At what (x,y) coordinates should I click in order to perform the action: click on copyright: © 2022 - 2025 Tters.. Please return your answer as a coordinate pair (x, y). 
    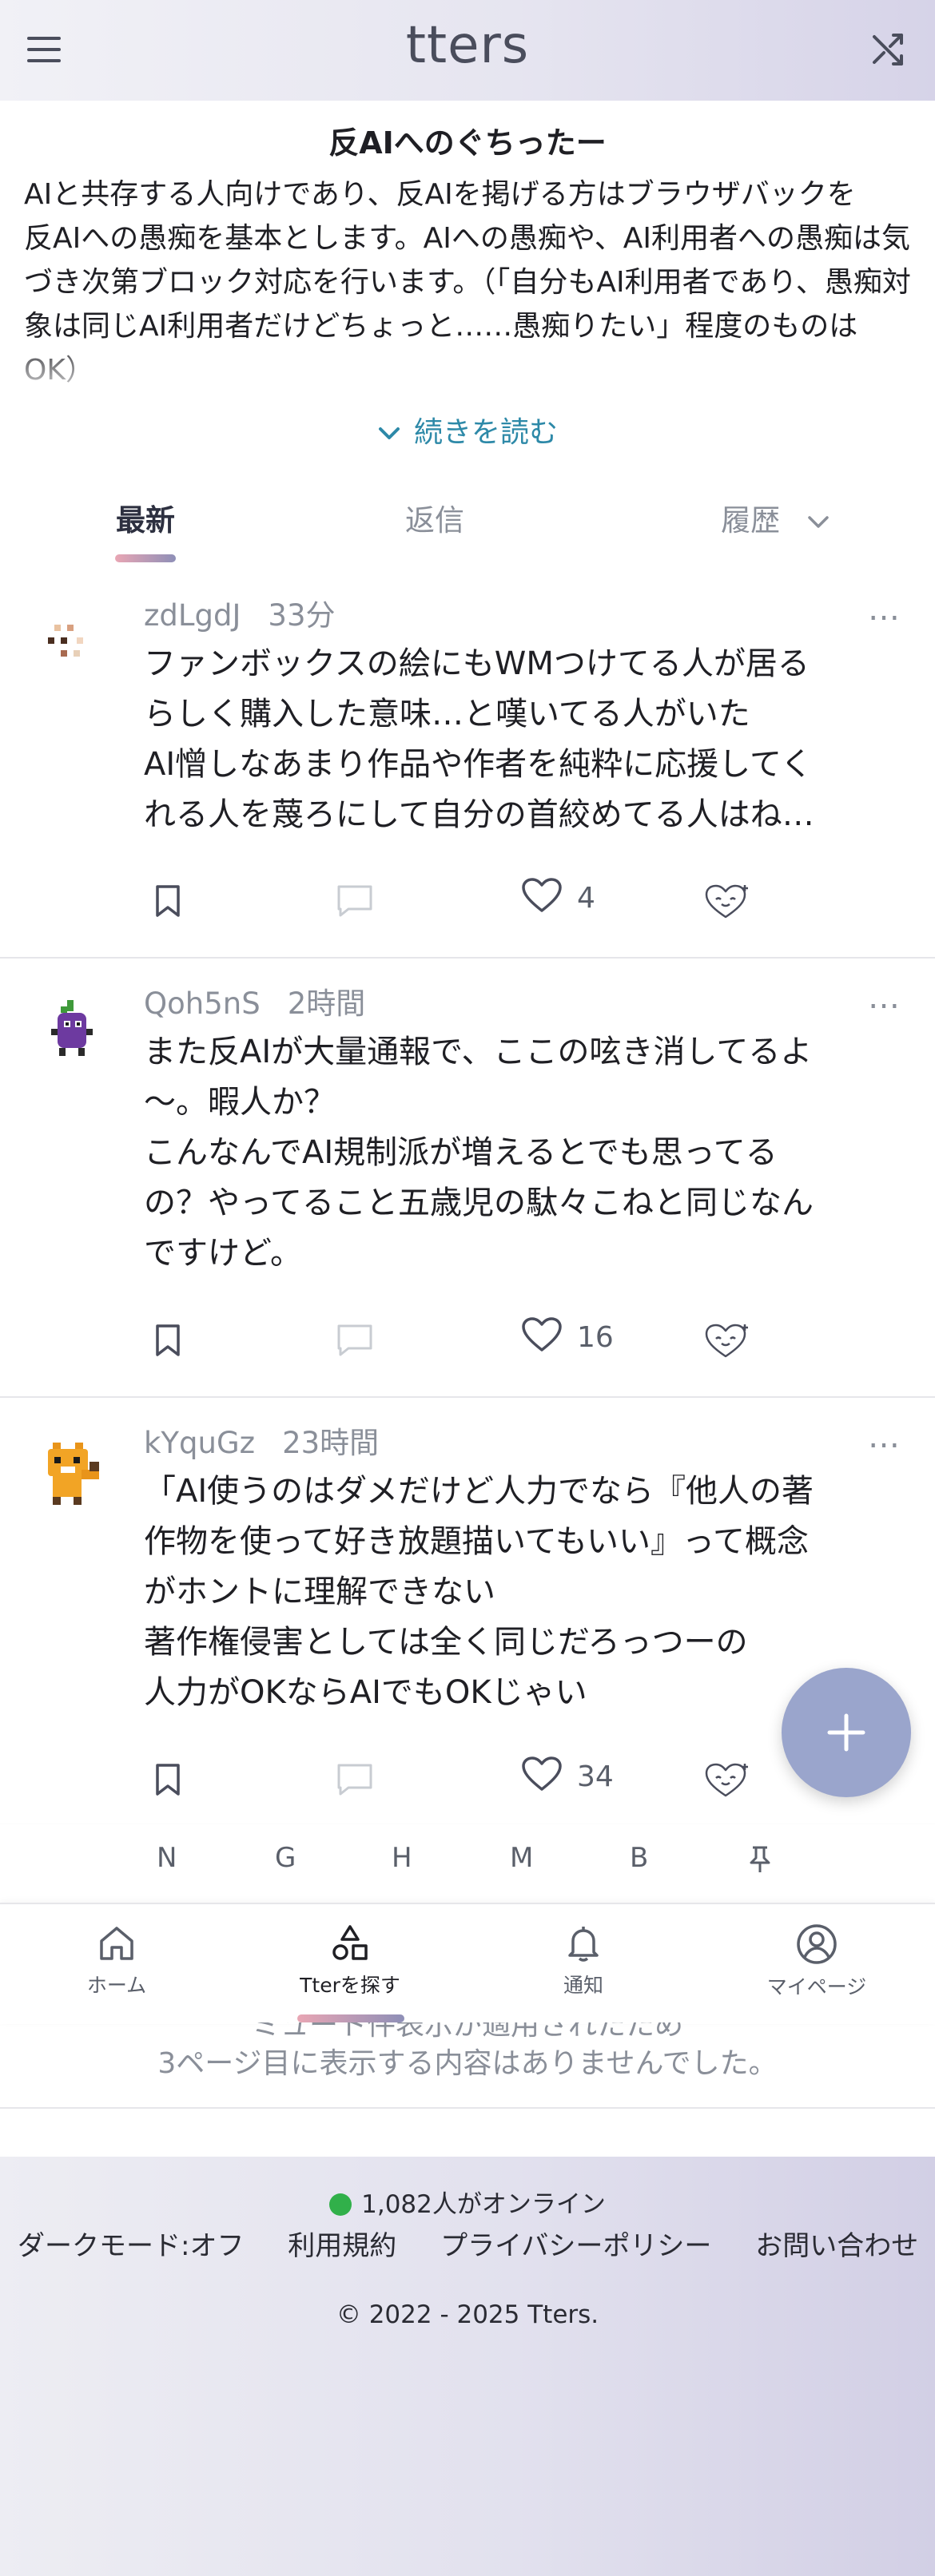
    Looking at the image, I should click on (467, 2314).